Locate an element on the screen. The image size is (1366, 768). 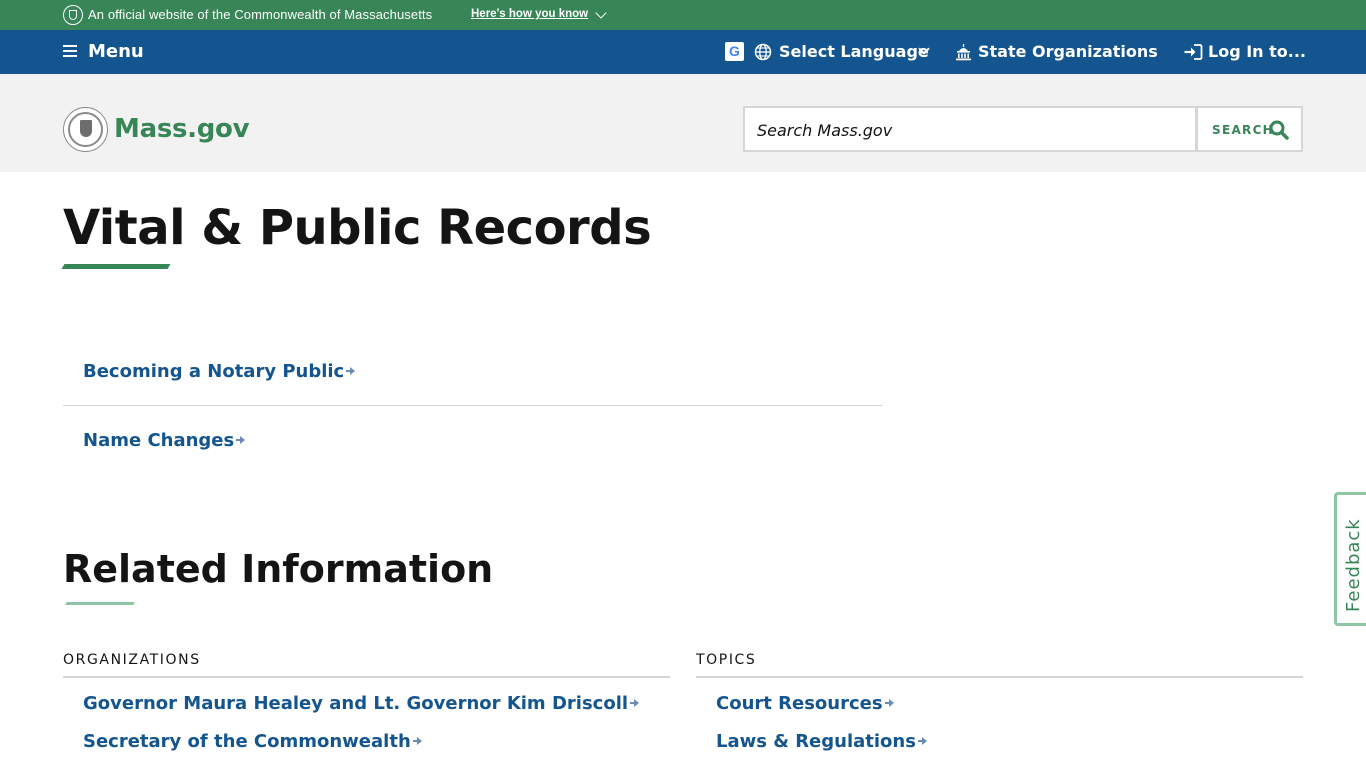
state-house-icon is located at coordinates (963, 52).